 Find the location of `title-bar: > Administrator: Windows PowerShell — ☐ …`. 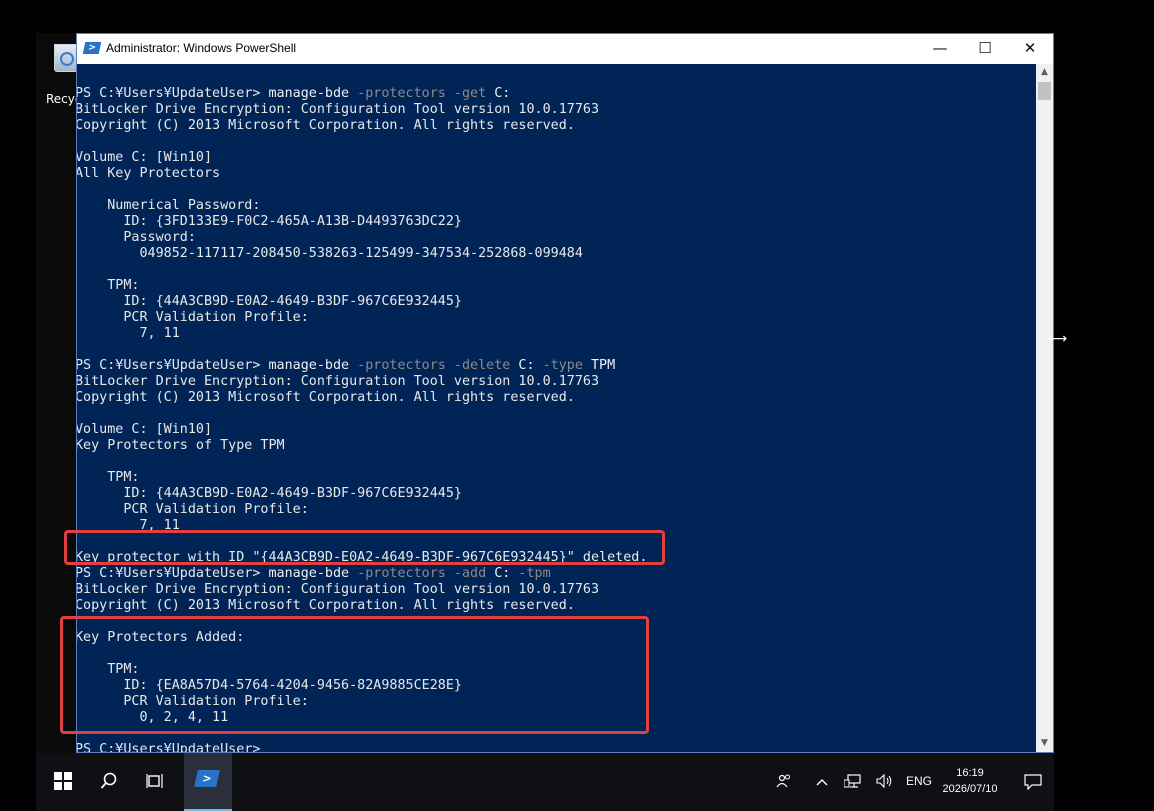

title-bar: > Administrator: Windows PowerShell — ☐ … is located at coordinates (565, 49).